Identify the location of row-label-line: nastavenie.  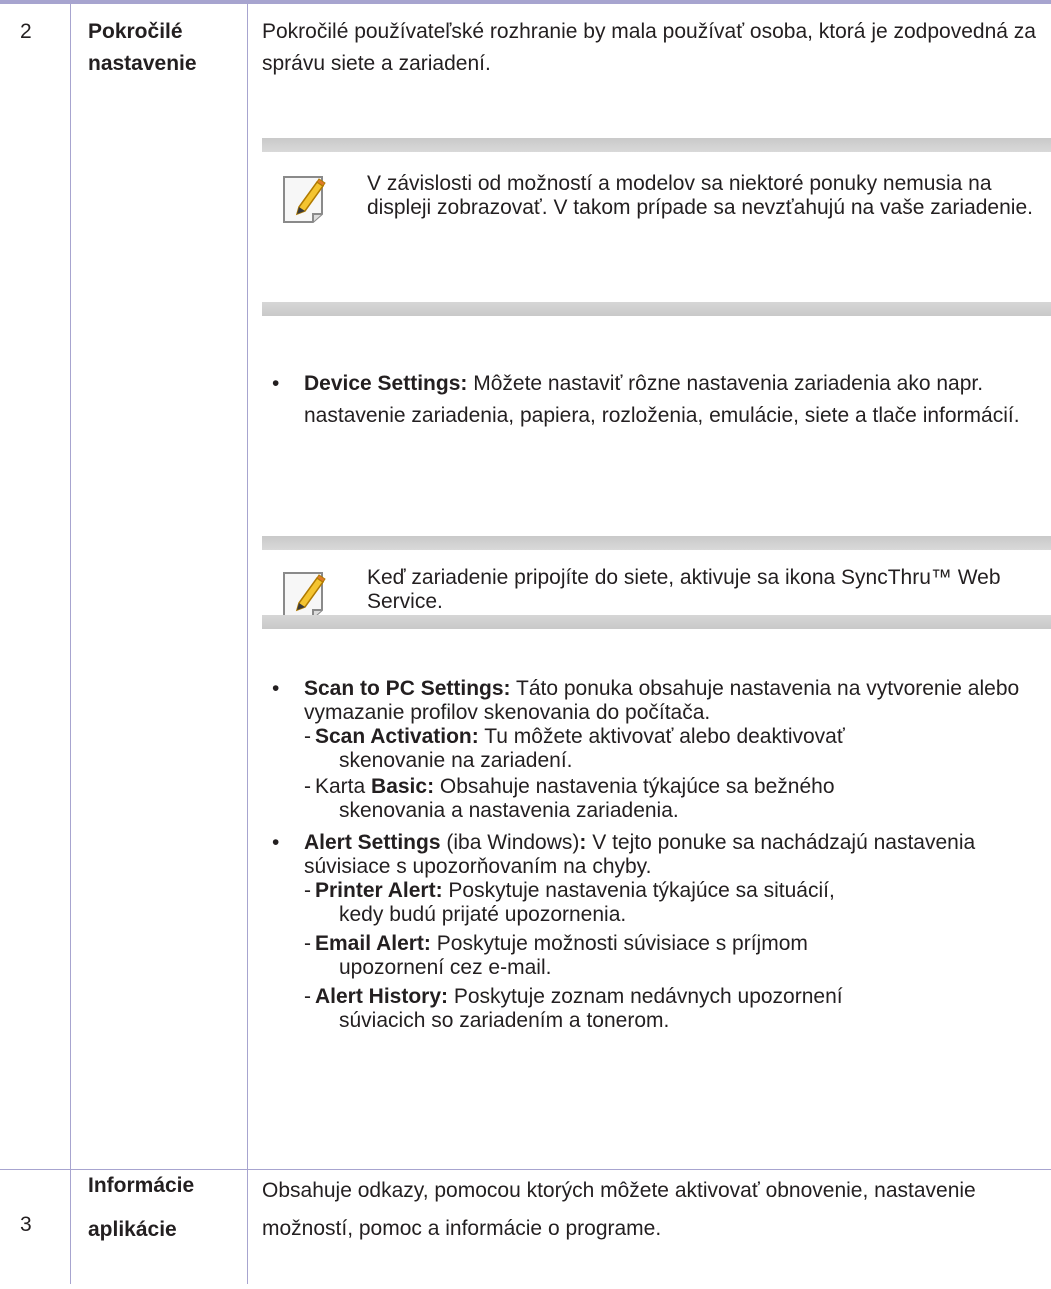
(142, 63).